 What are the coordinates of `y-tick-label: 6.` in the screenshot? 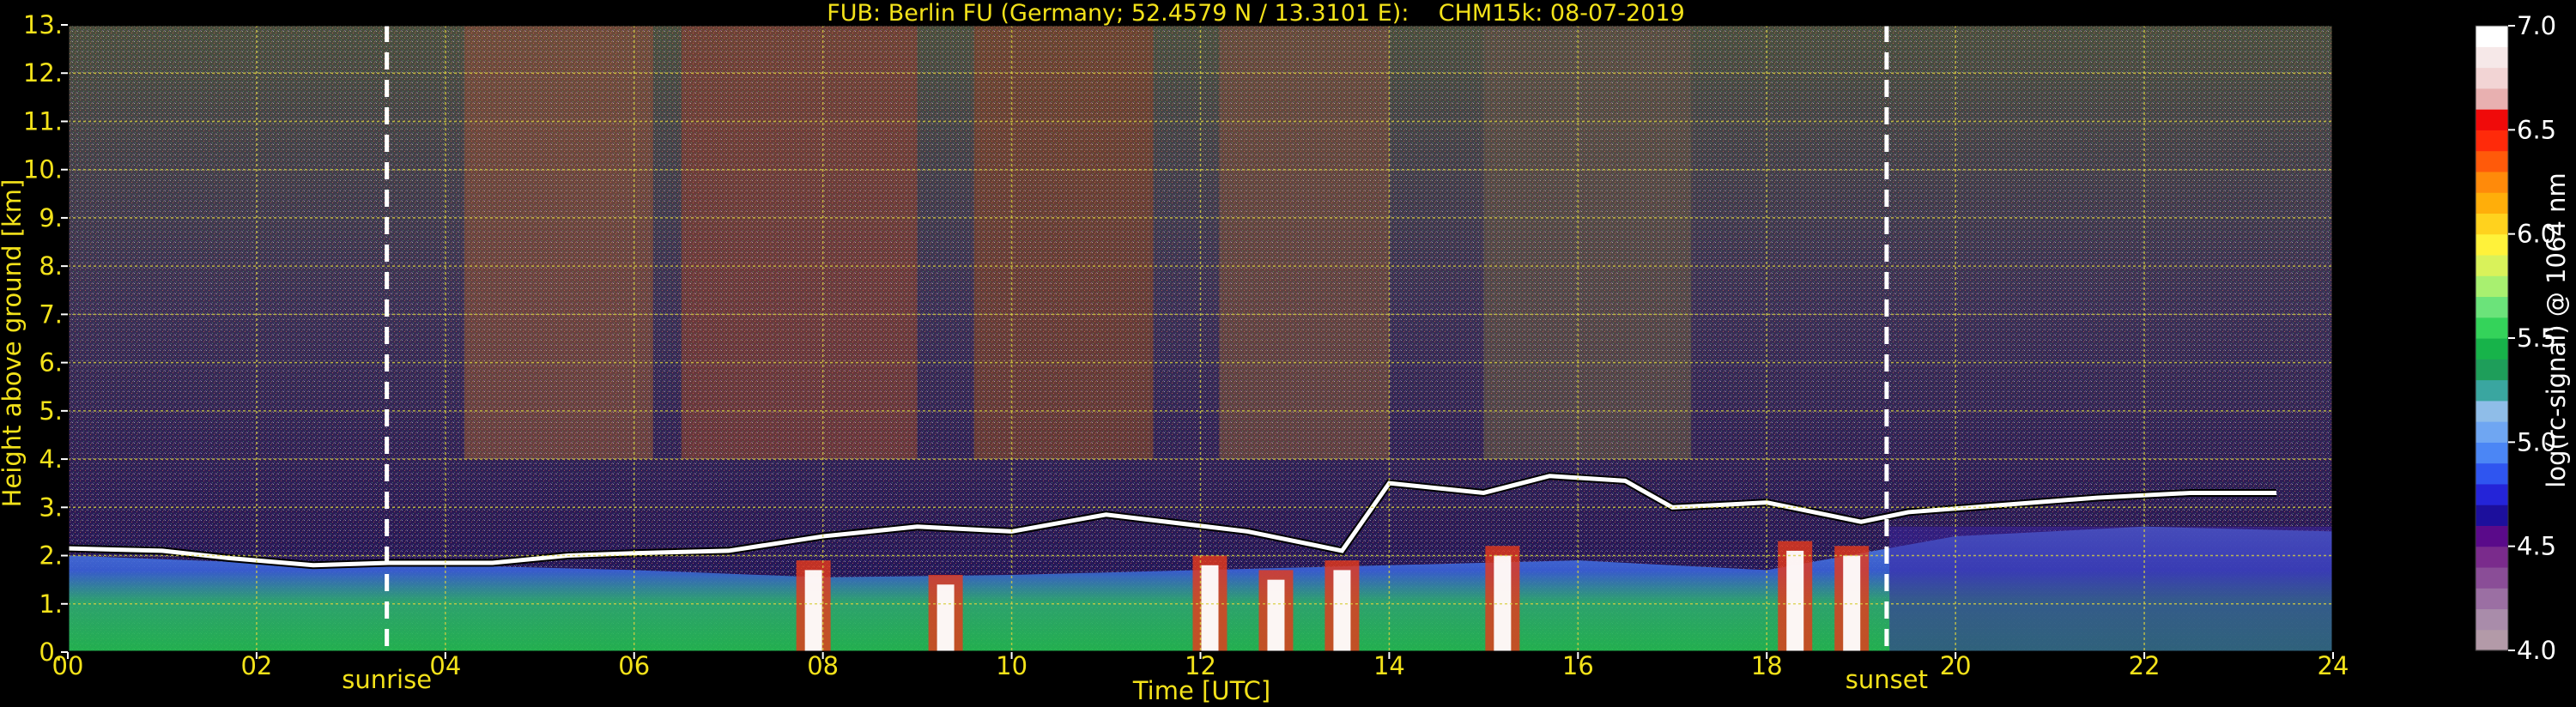 It's located at (51, 363).